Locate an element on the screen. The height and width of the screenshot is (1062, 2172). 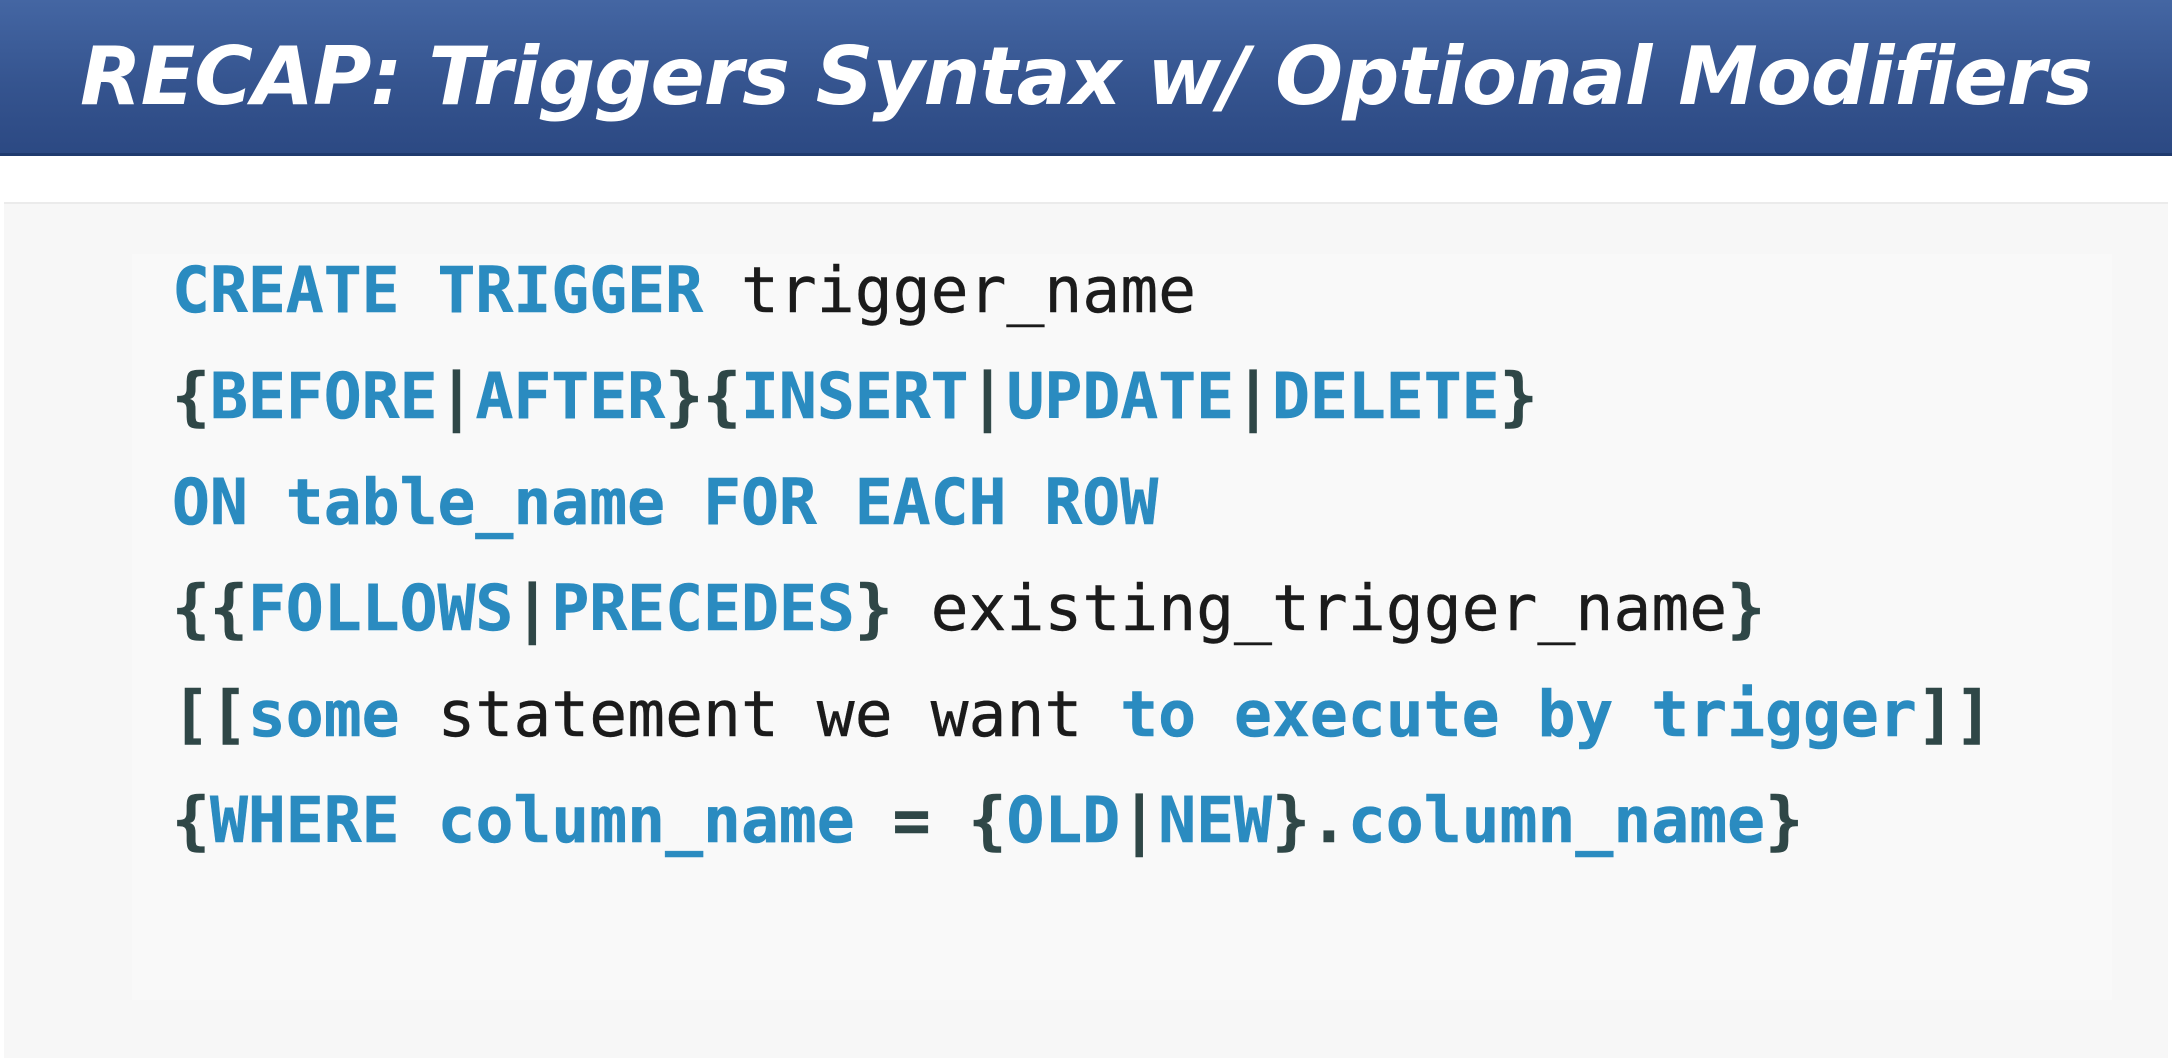
code-keyword: OLD is located at coordinates (1063, 821).